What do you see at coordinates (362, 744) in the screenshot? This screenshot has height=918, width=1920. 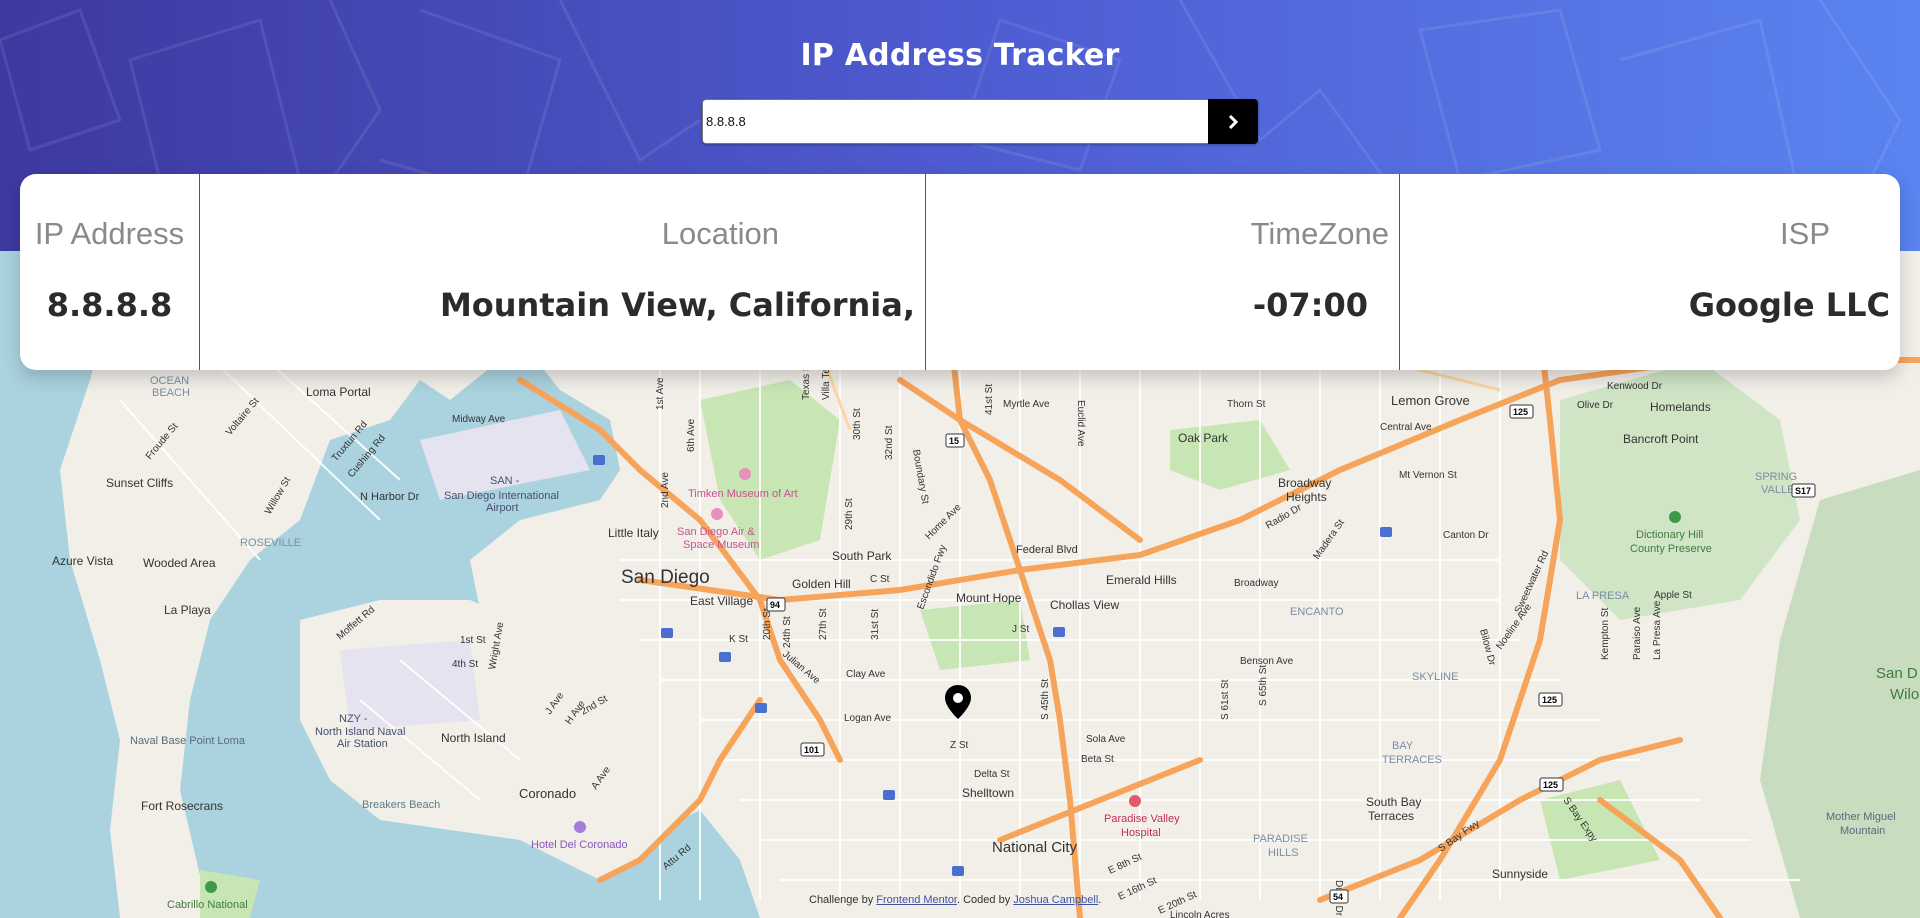 I see `svg-text: Air Station` at bounding box center [362, 744].